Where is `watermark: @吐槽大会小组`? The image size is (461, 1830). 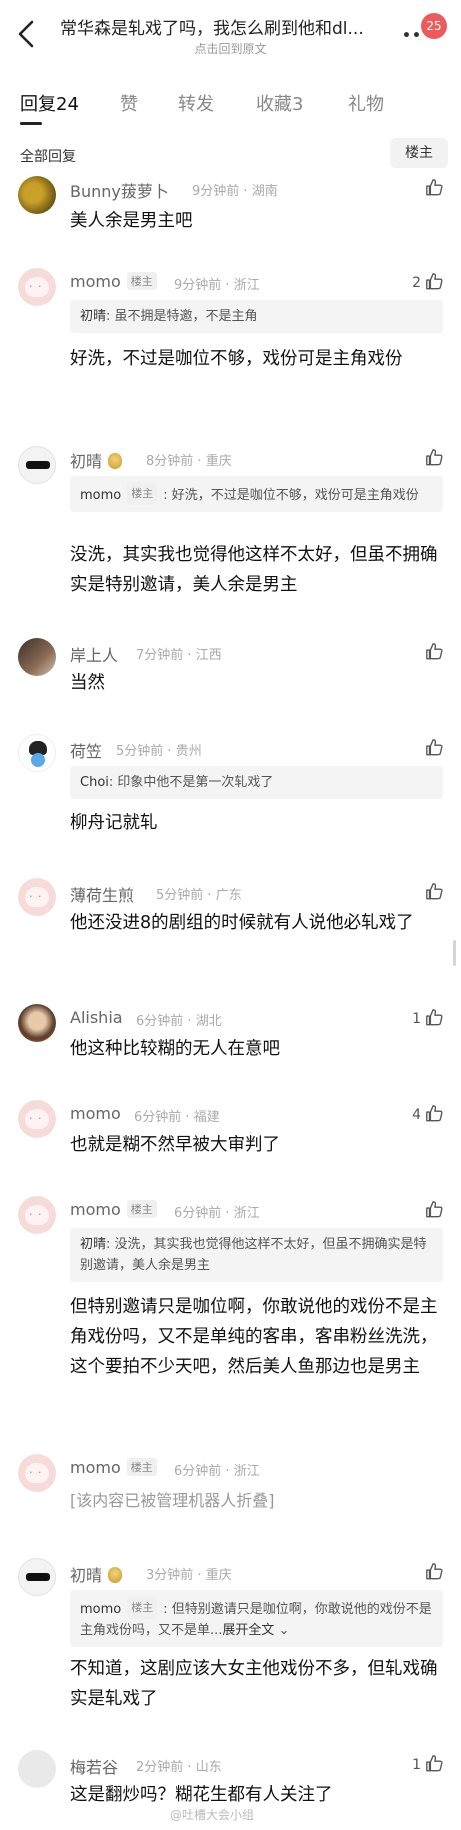 watermark: @吐槽大会小组 is located at coordinates (212, 1815).